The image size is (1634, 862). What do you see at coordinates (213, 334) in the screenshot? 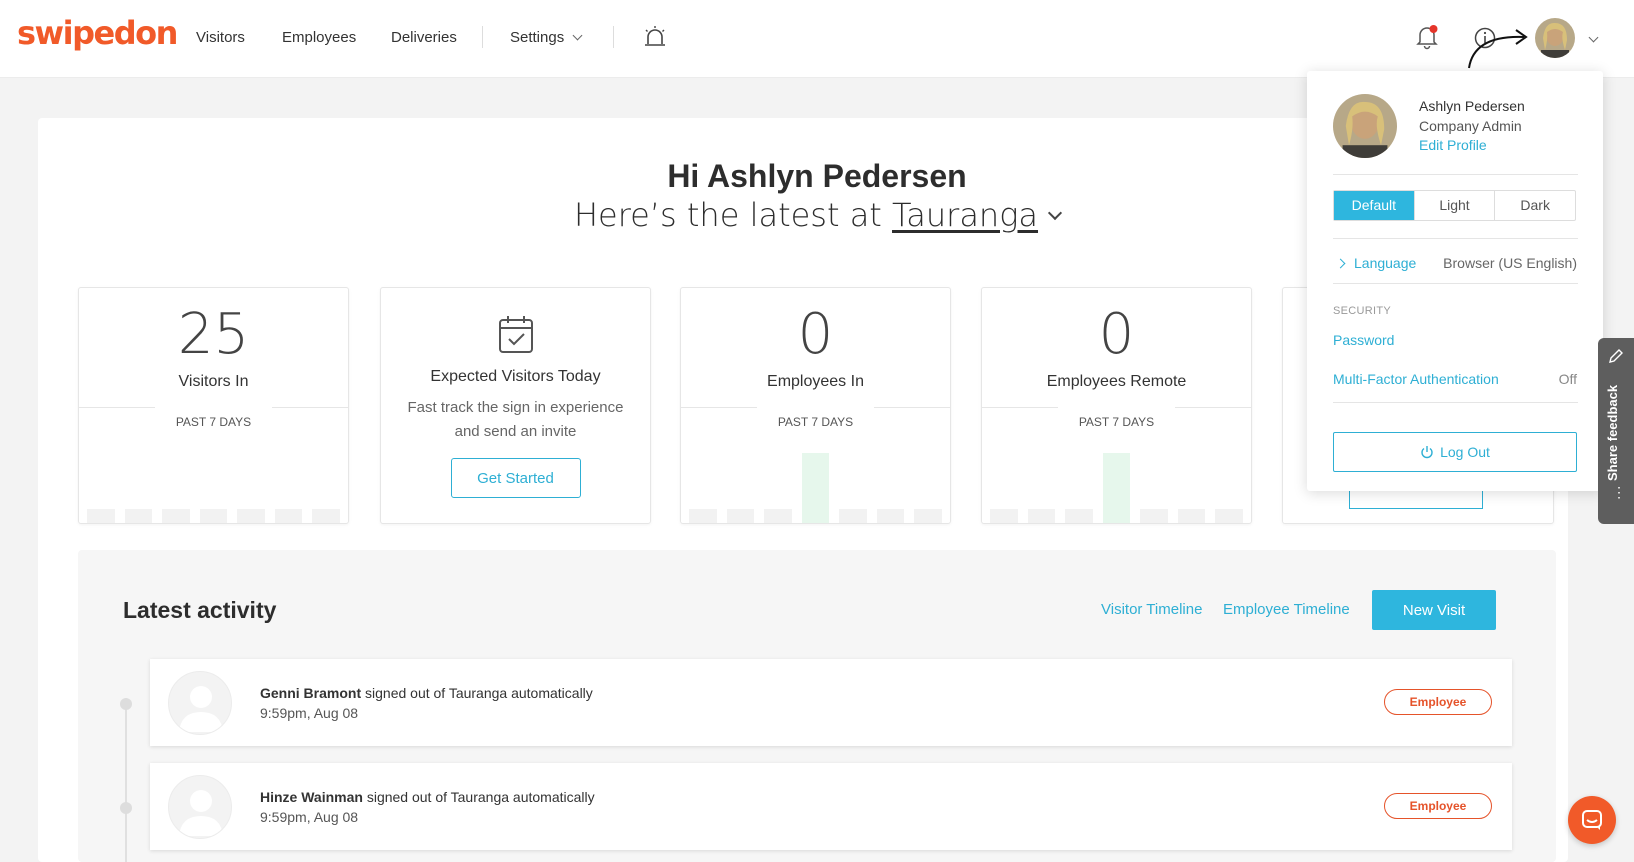
I see `stat-value: 25` at bounding box center [213, 334].